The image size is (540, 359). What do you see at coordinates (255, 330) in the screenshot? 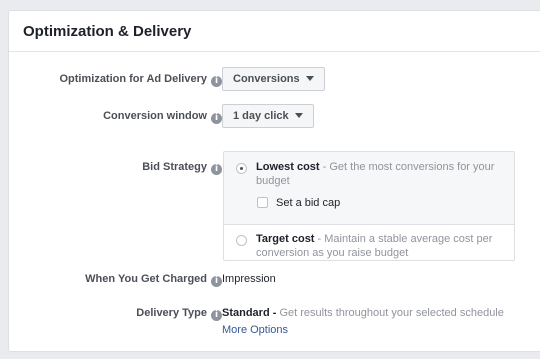
I see `more-options-link: More Options` at bounding box center [255, 330].